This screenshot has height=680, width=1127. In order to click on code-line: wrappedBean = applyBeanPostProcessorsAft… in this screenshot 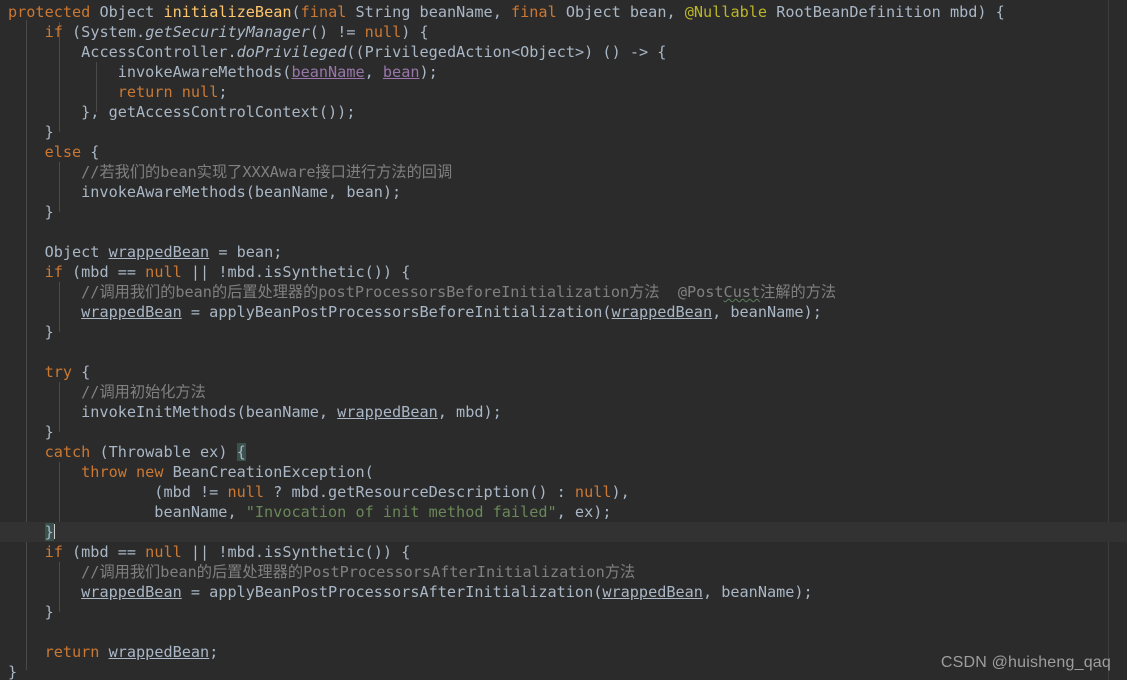, I will do `click(563, 592)`.